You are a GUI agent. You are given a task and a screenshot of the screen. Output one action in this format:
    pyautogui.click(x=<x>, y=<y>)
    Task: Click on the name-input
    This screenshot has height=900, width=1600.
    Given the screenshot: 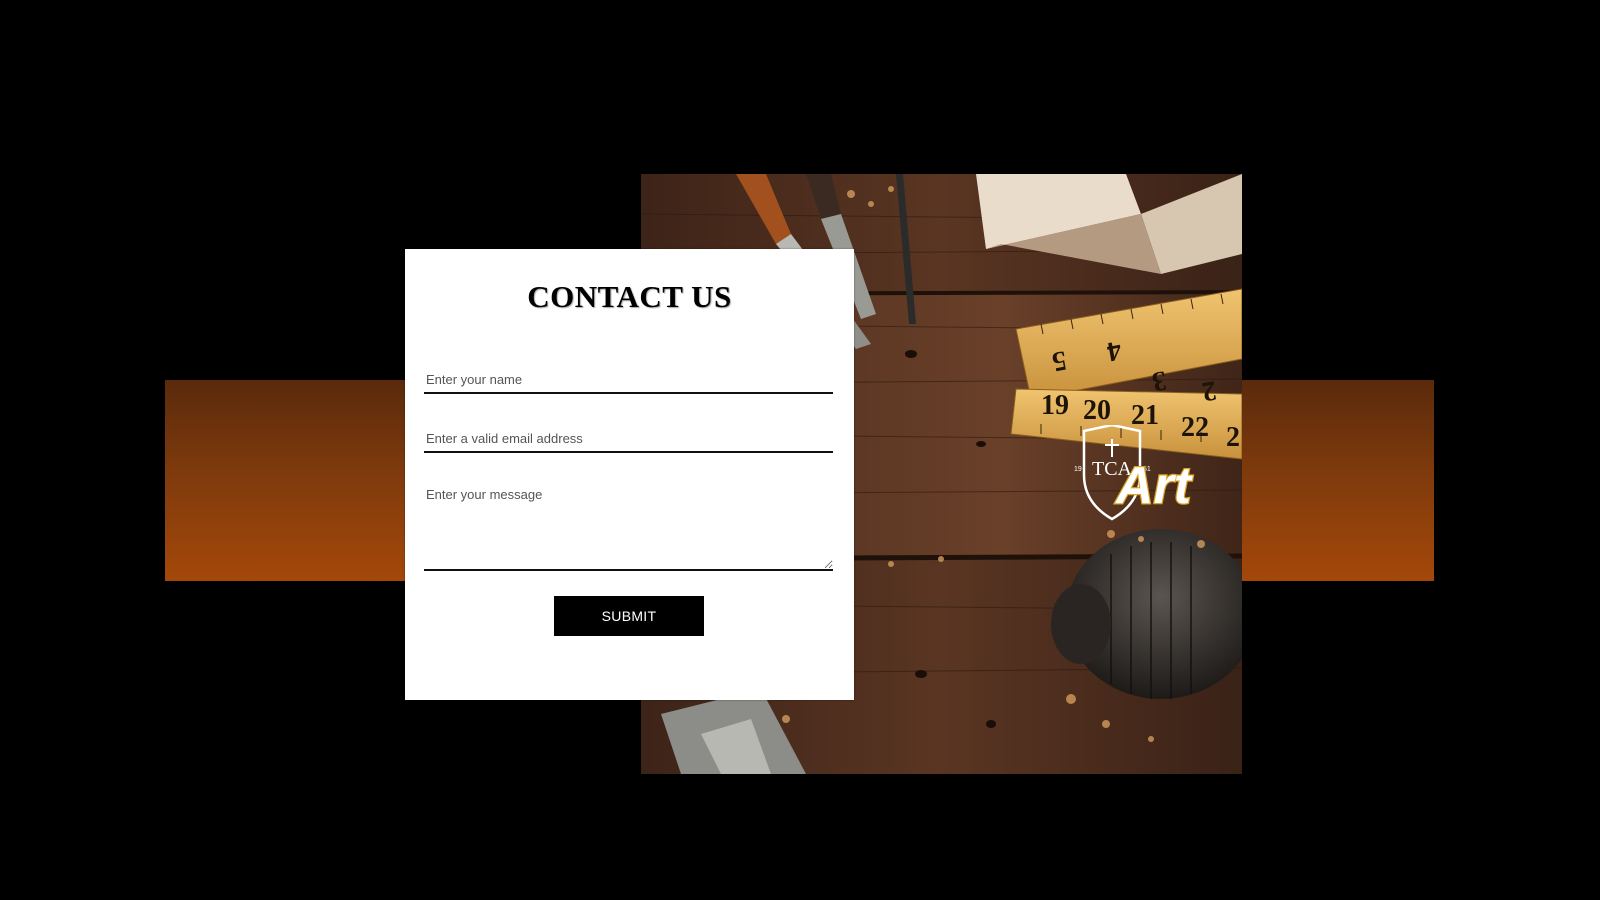 What is the action you would take?
    pyautogui.click(x=628, y=380)
    